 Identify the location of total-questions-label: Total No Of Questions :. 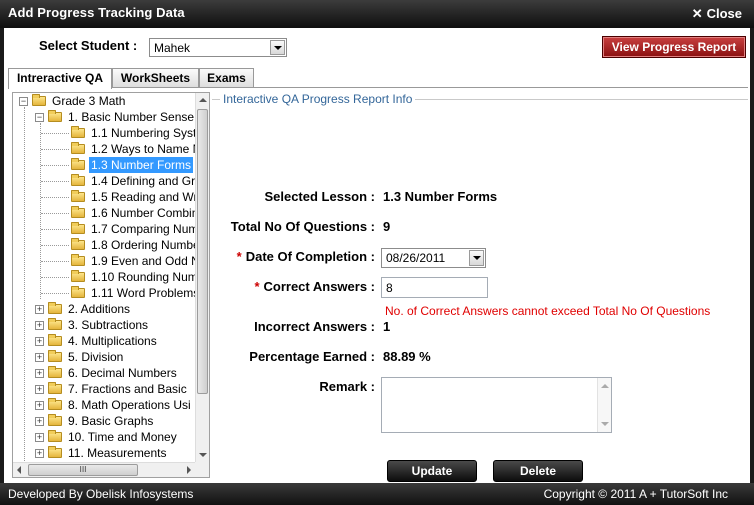
(302, 226).